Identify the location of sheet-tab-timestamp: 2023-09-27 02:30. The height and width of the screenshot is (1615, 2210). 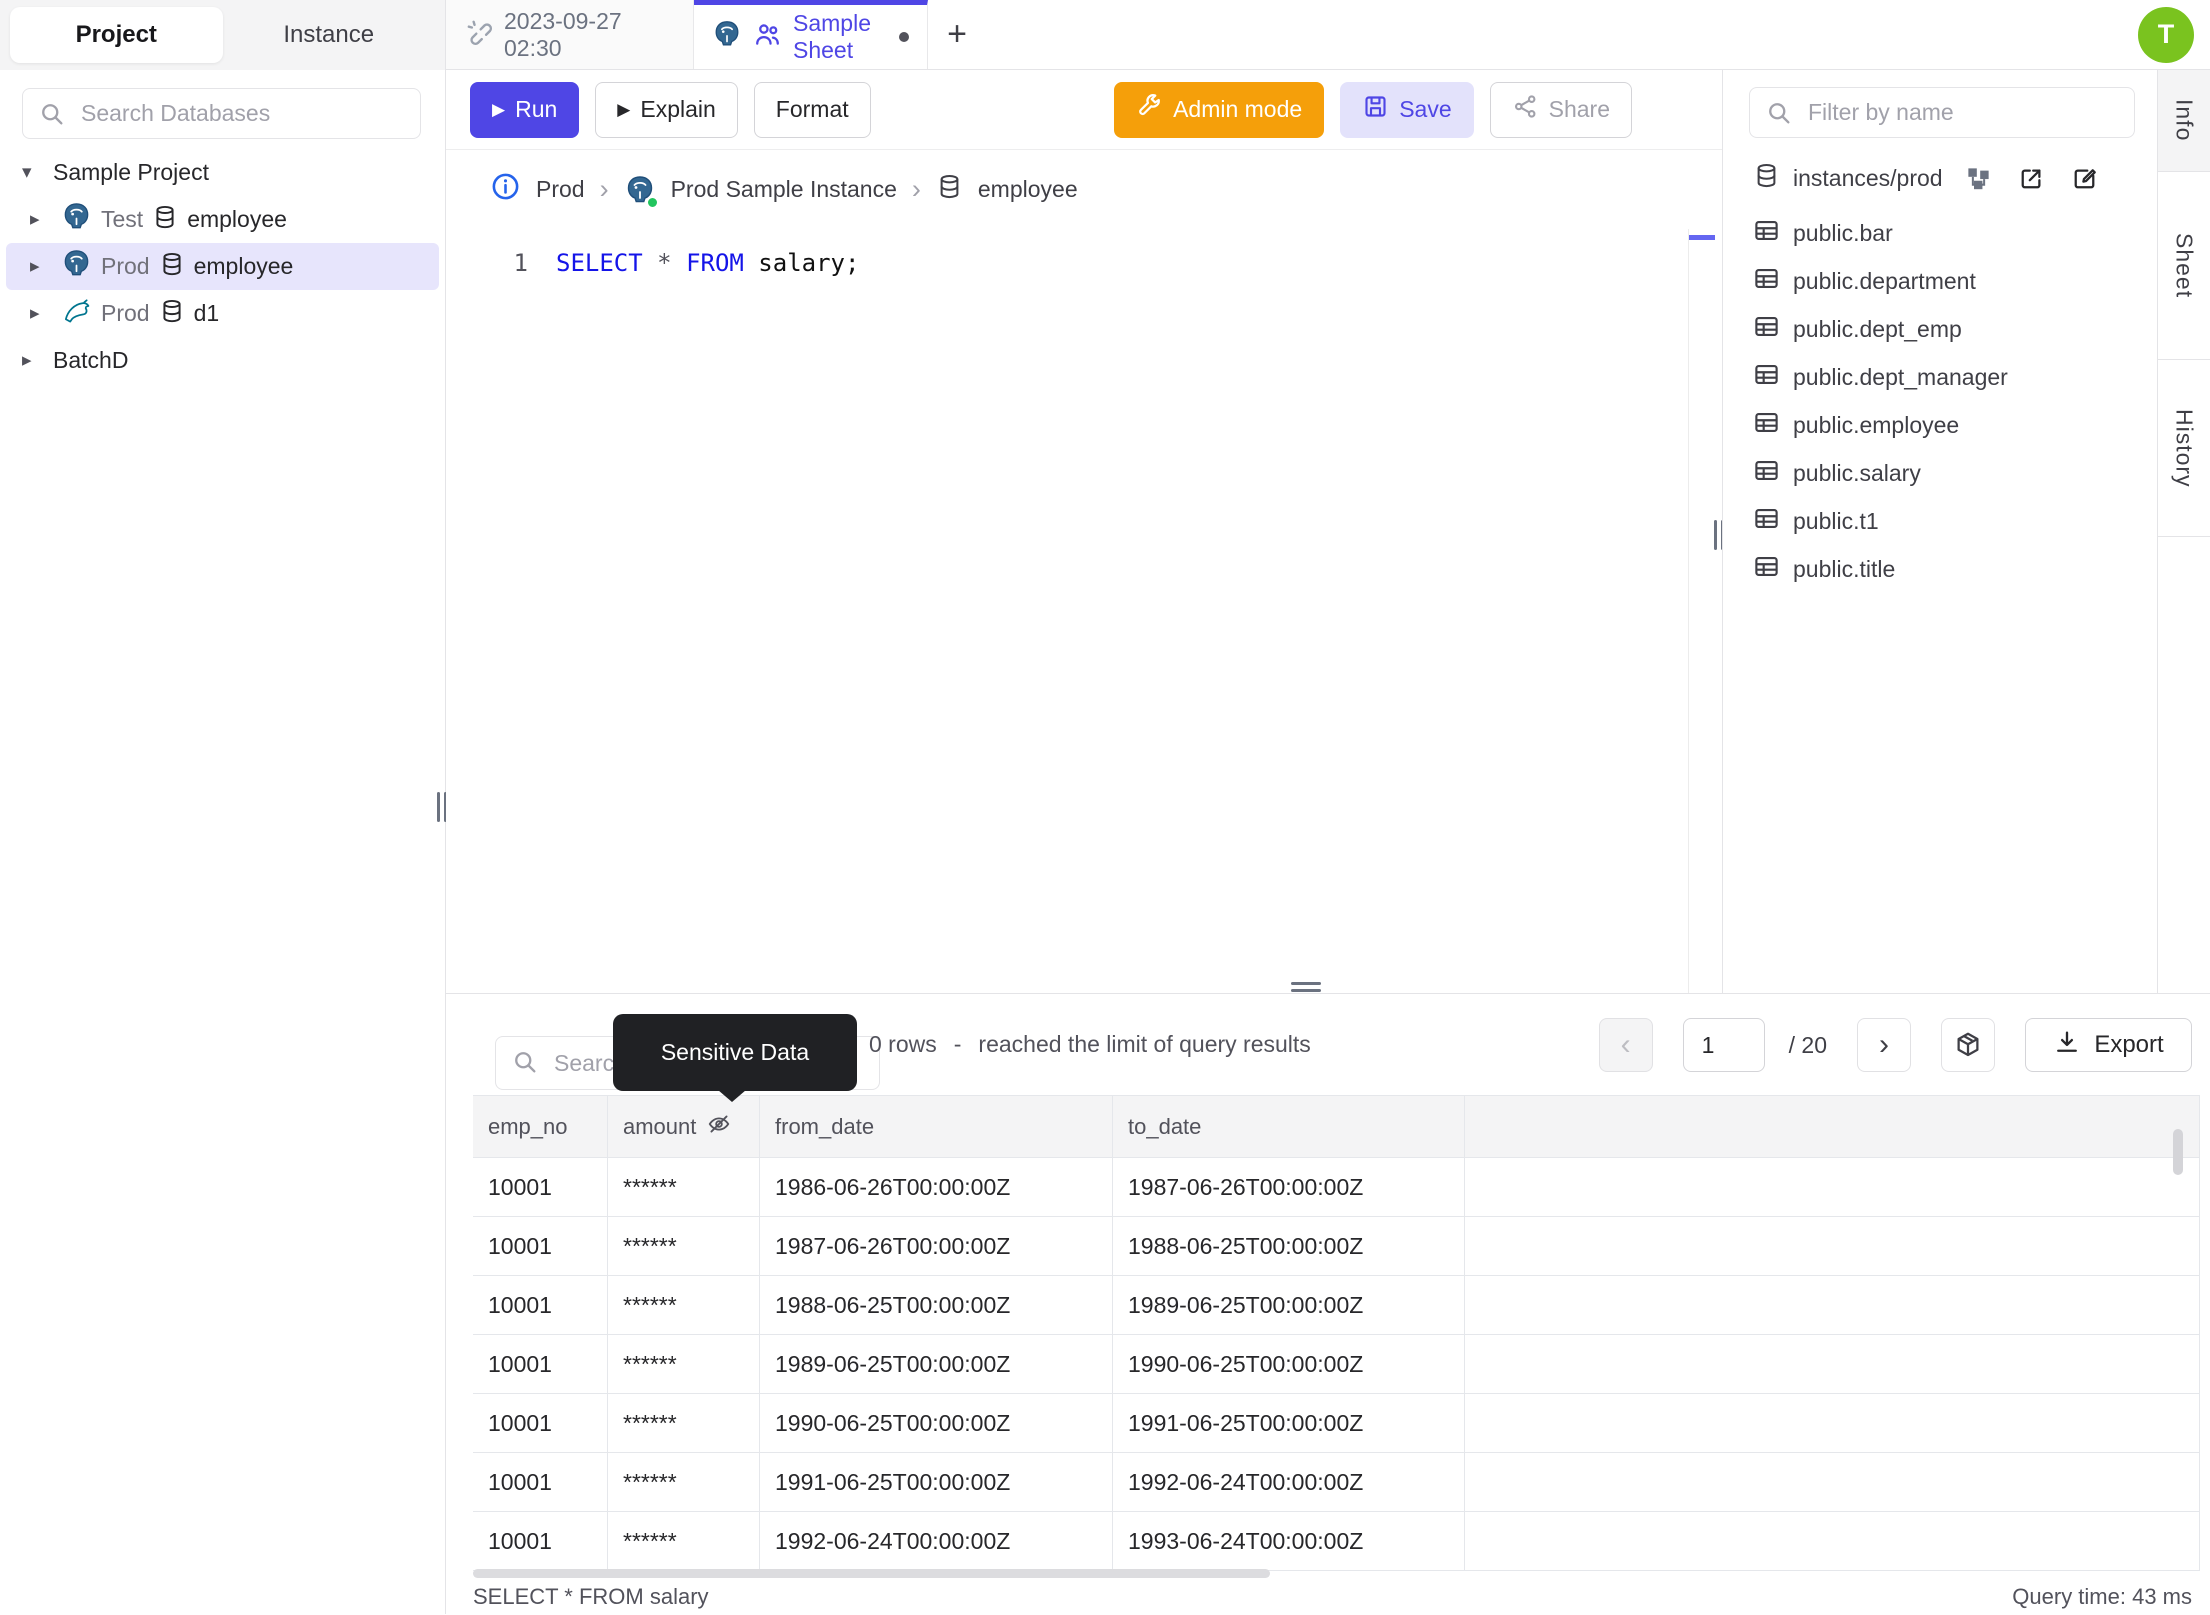
(570, 34).